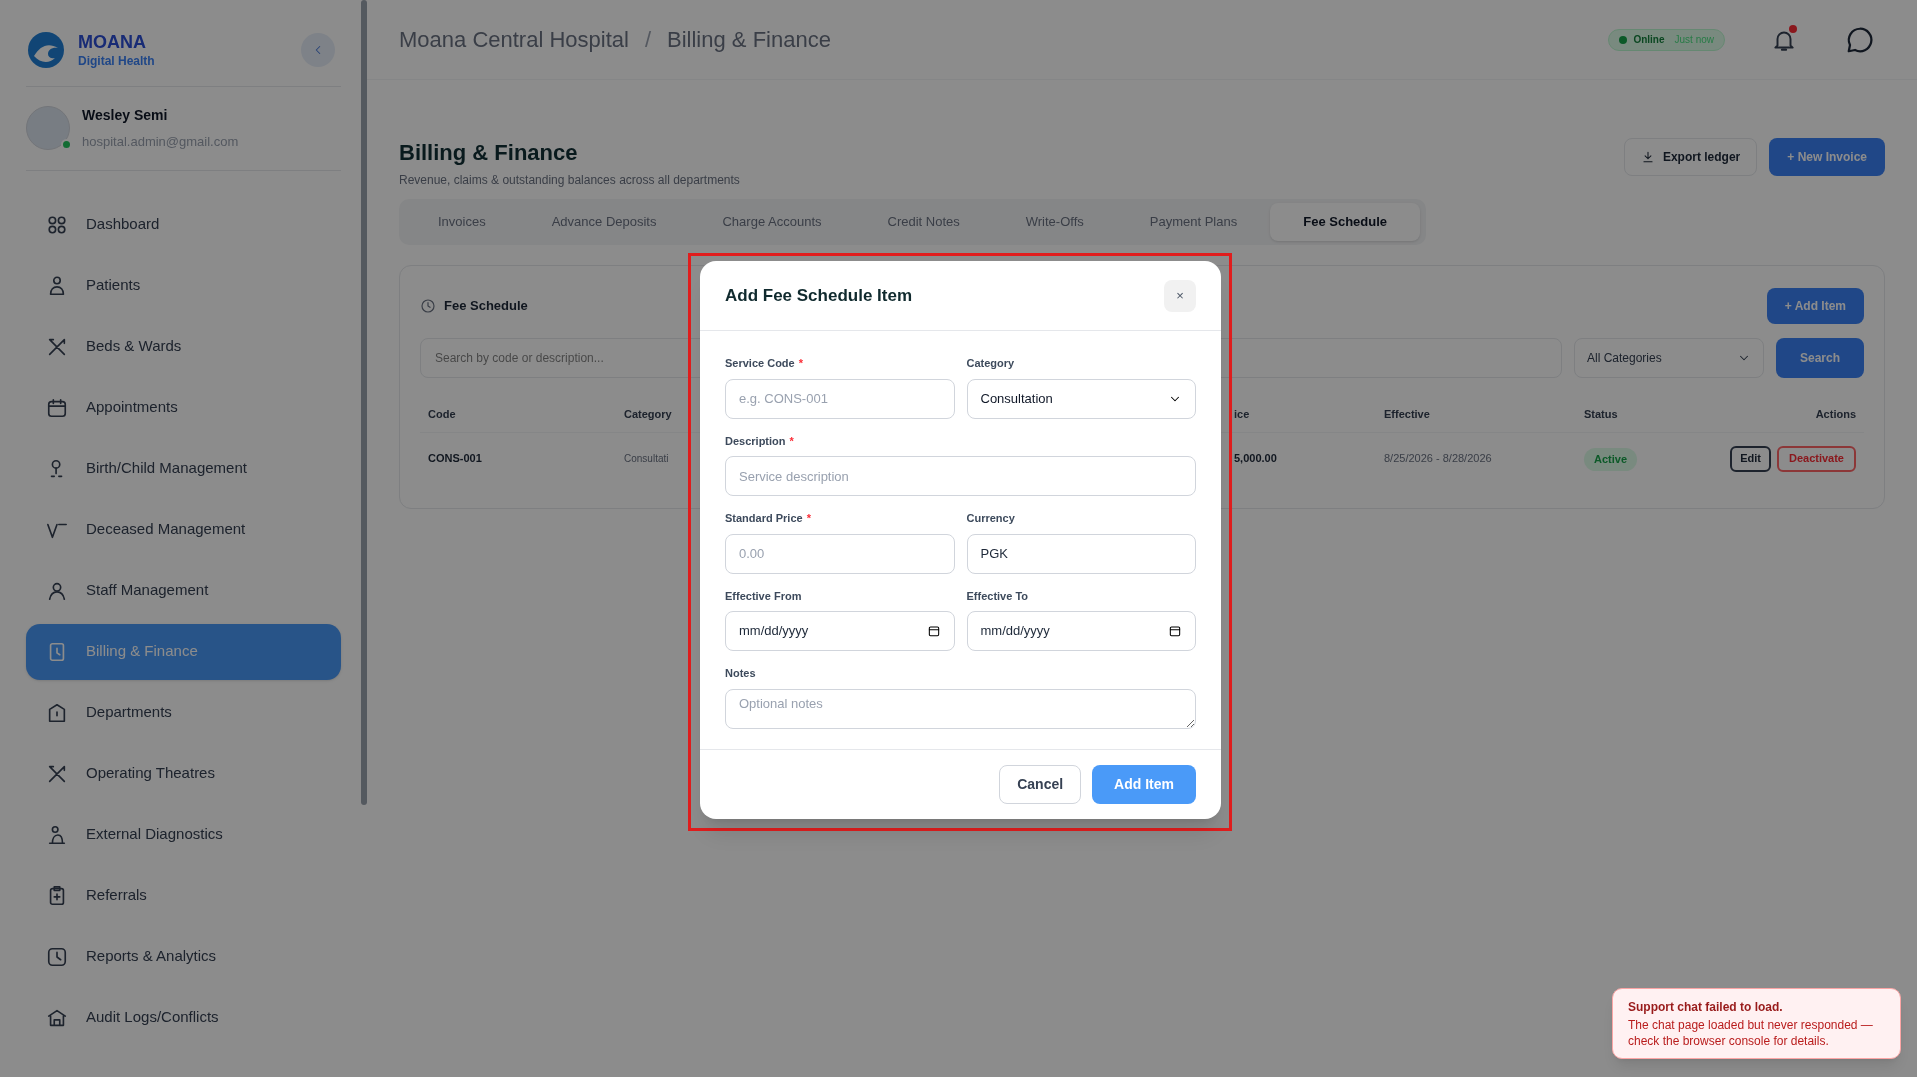 This screenshot has height=1077, width=1917. What do you see at coordinates (647, 459) in the screenshot?
I see `table-cell-text: Consultati` at bounding box center [647, 459].